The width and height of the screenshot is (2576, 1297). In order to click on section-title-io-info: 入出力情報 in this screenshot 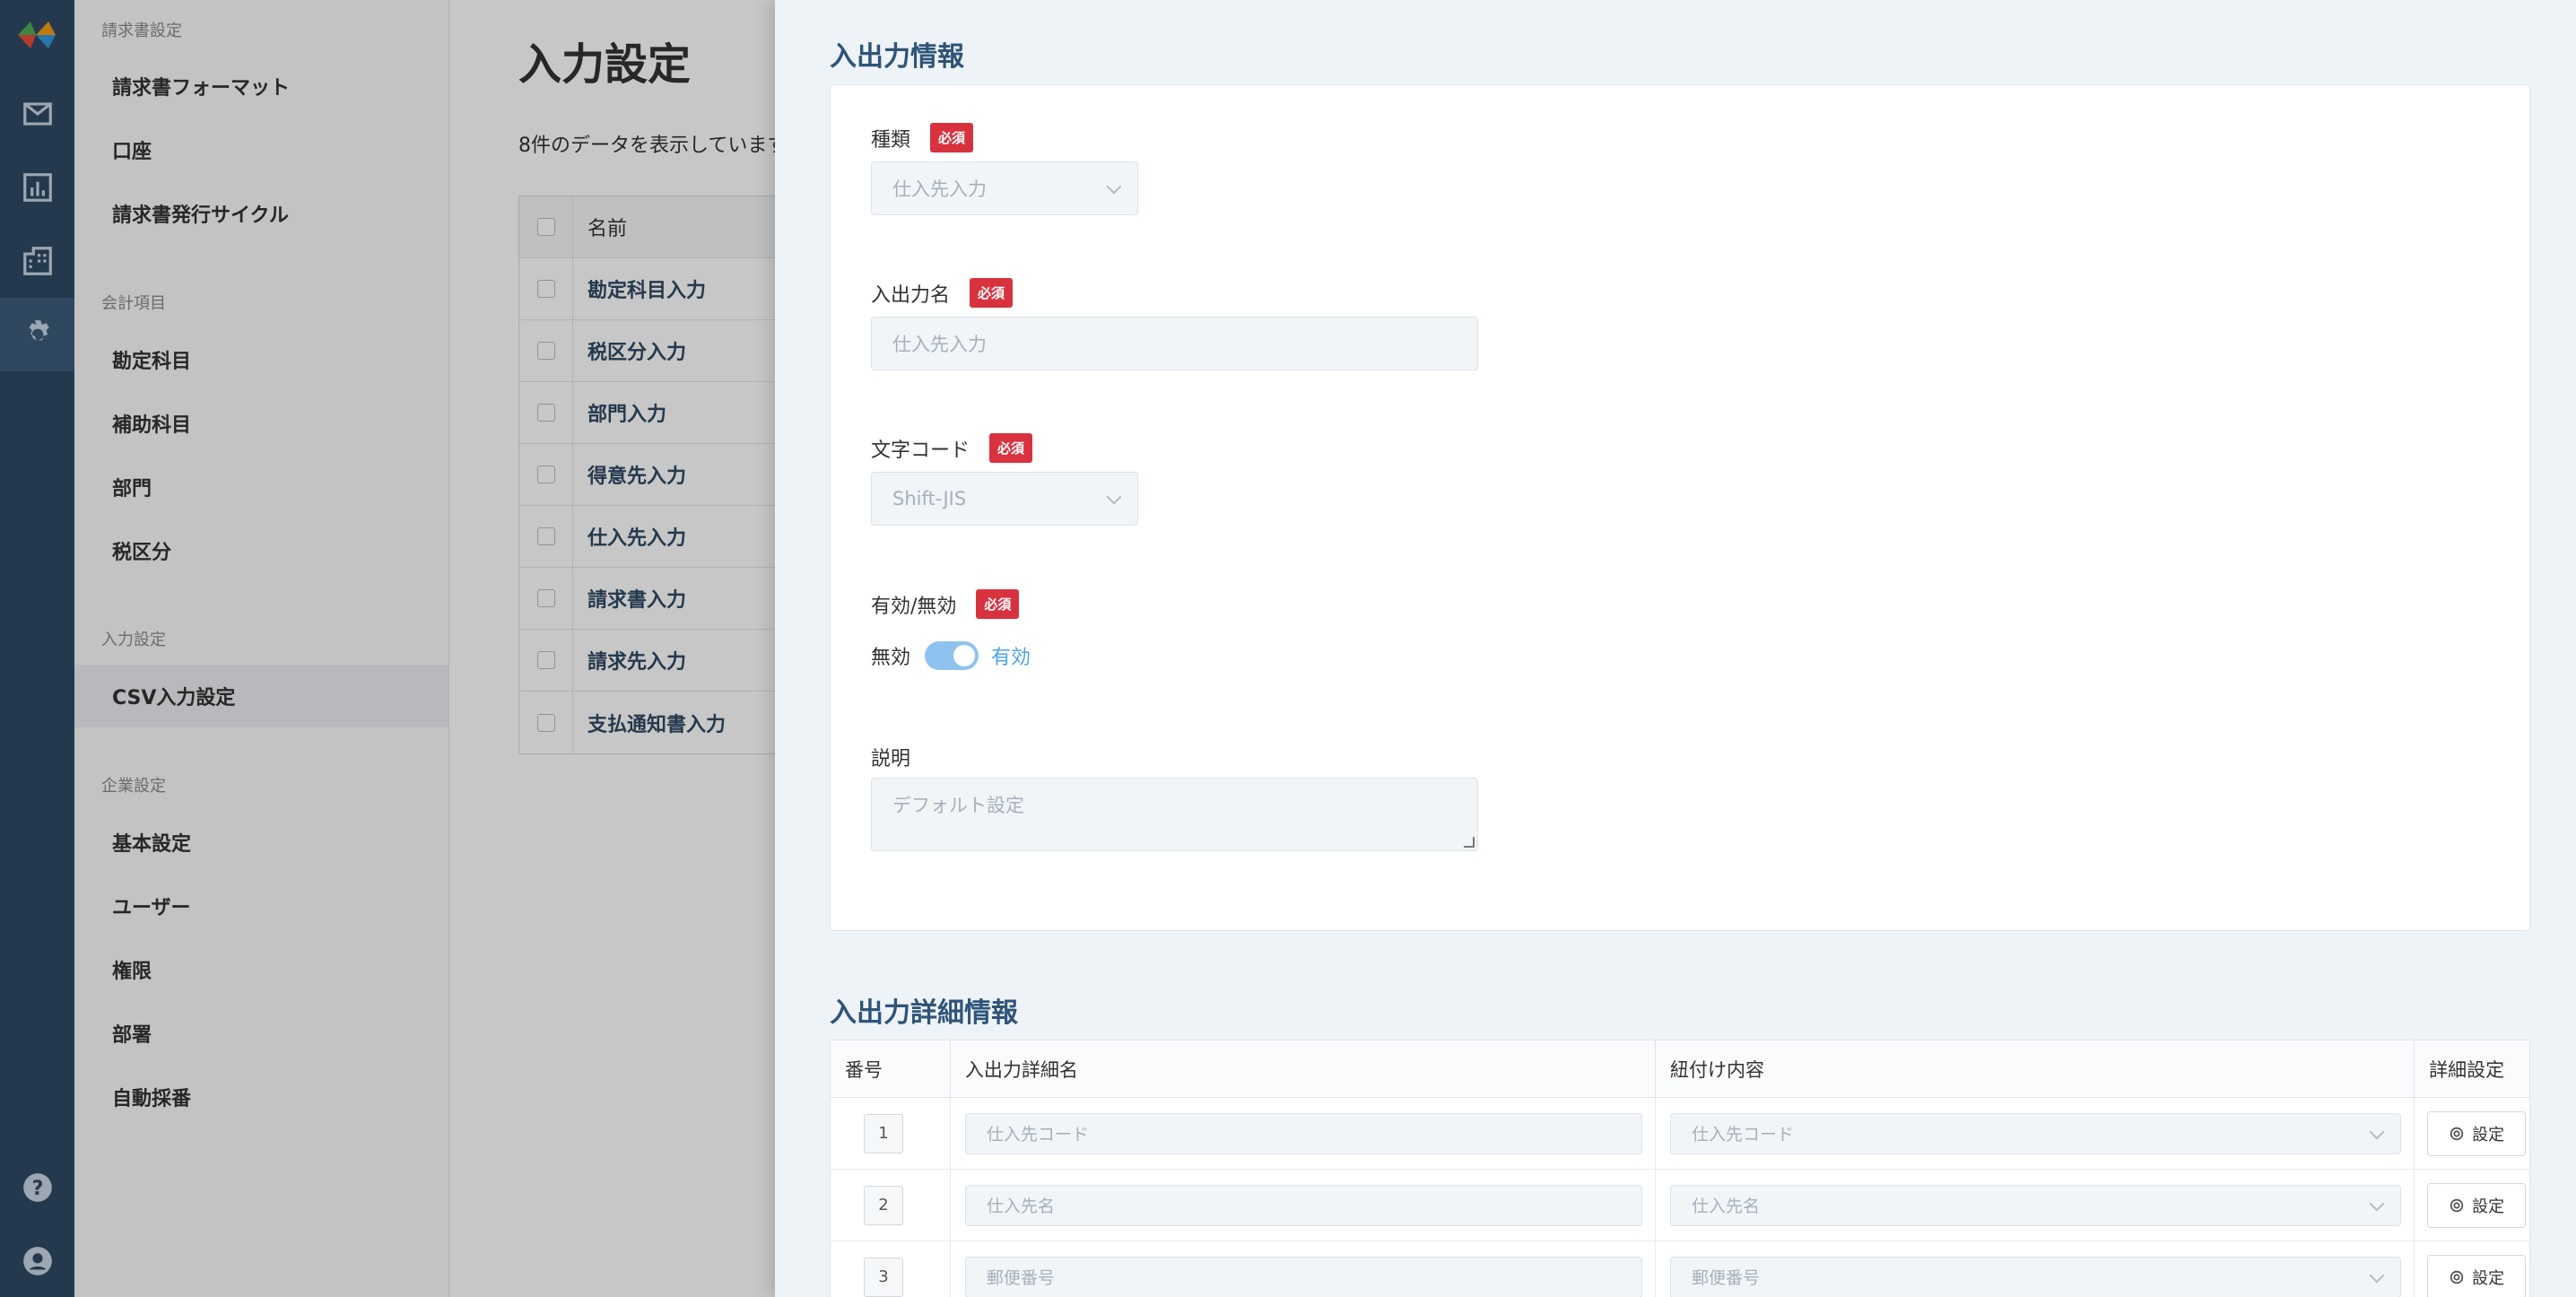, I will do `click(897, 57)`.